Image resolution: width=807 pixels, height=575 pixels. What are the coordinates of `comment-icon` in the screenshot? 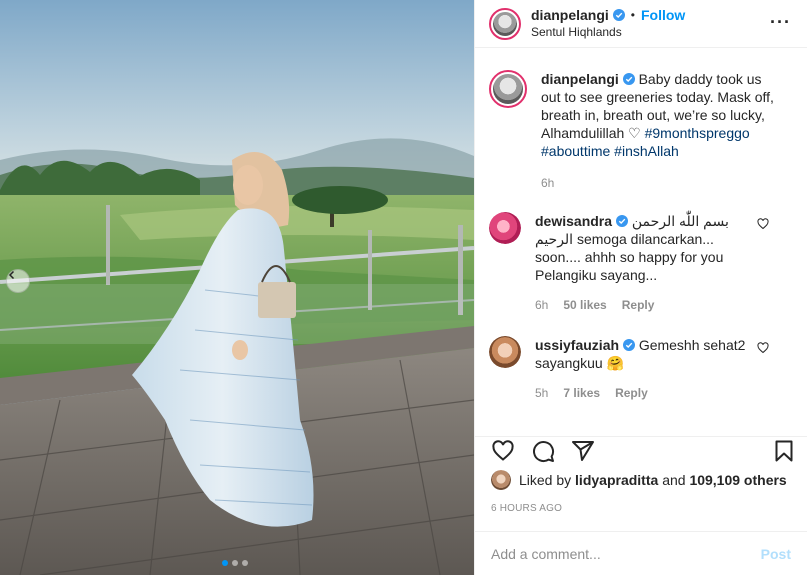 It's located at (543, 451).